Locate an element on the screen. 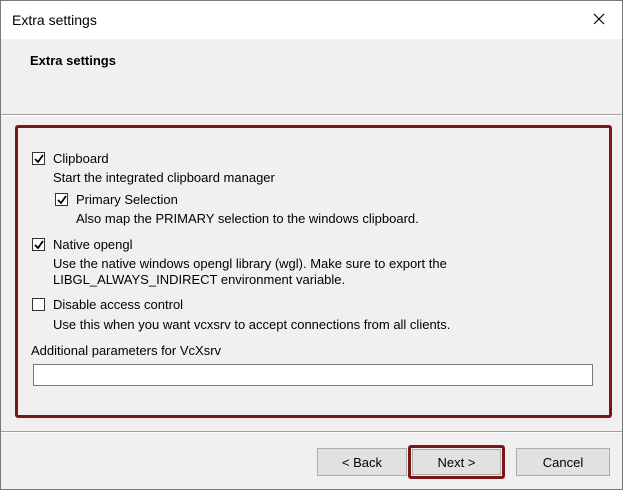  window-title: Extra settings is located at coordinates (54, 20).